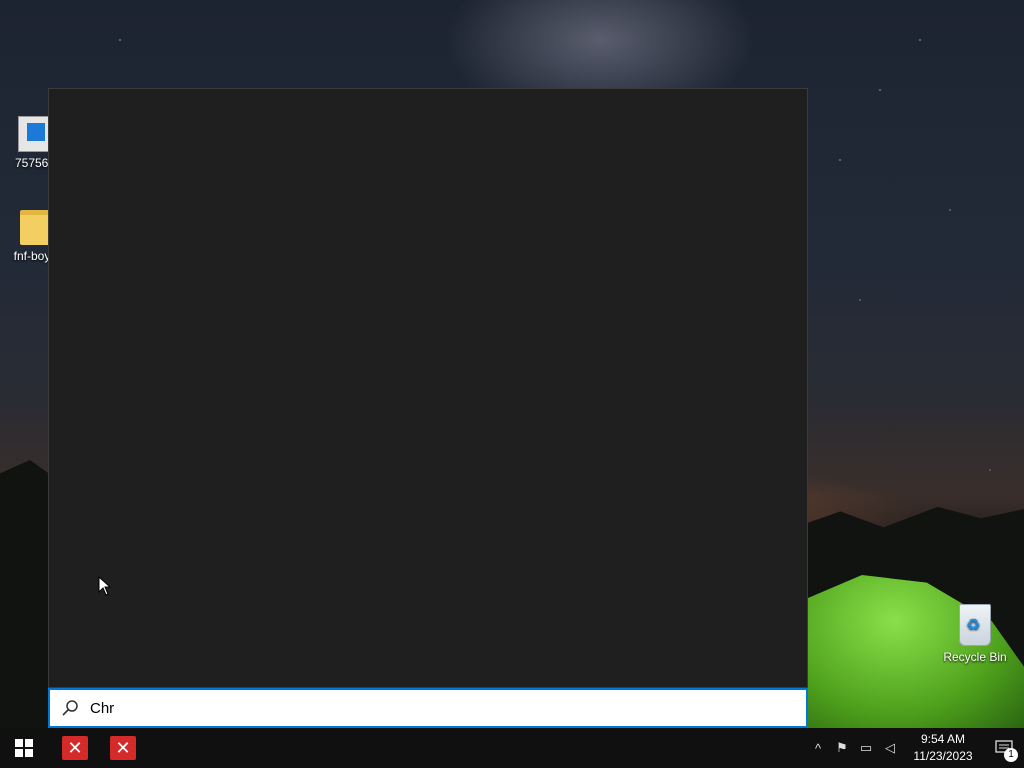 This screenshot has height=768, width=1024. Describe the element at coordinates (842, 748) in the screenshot. I see `security-icon: ⚑` at that location.